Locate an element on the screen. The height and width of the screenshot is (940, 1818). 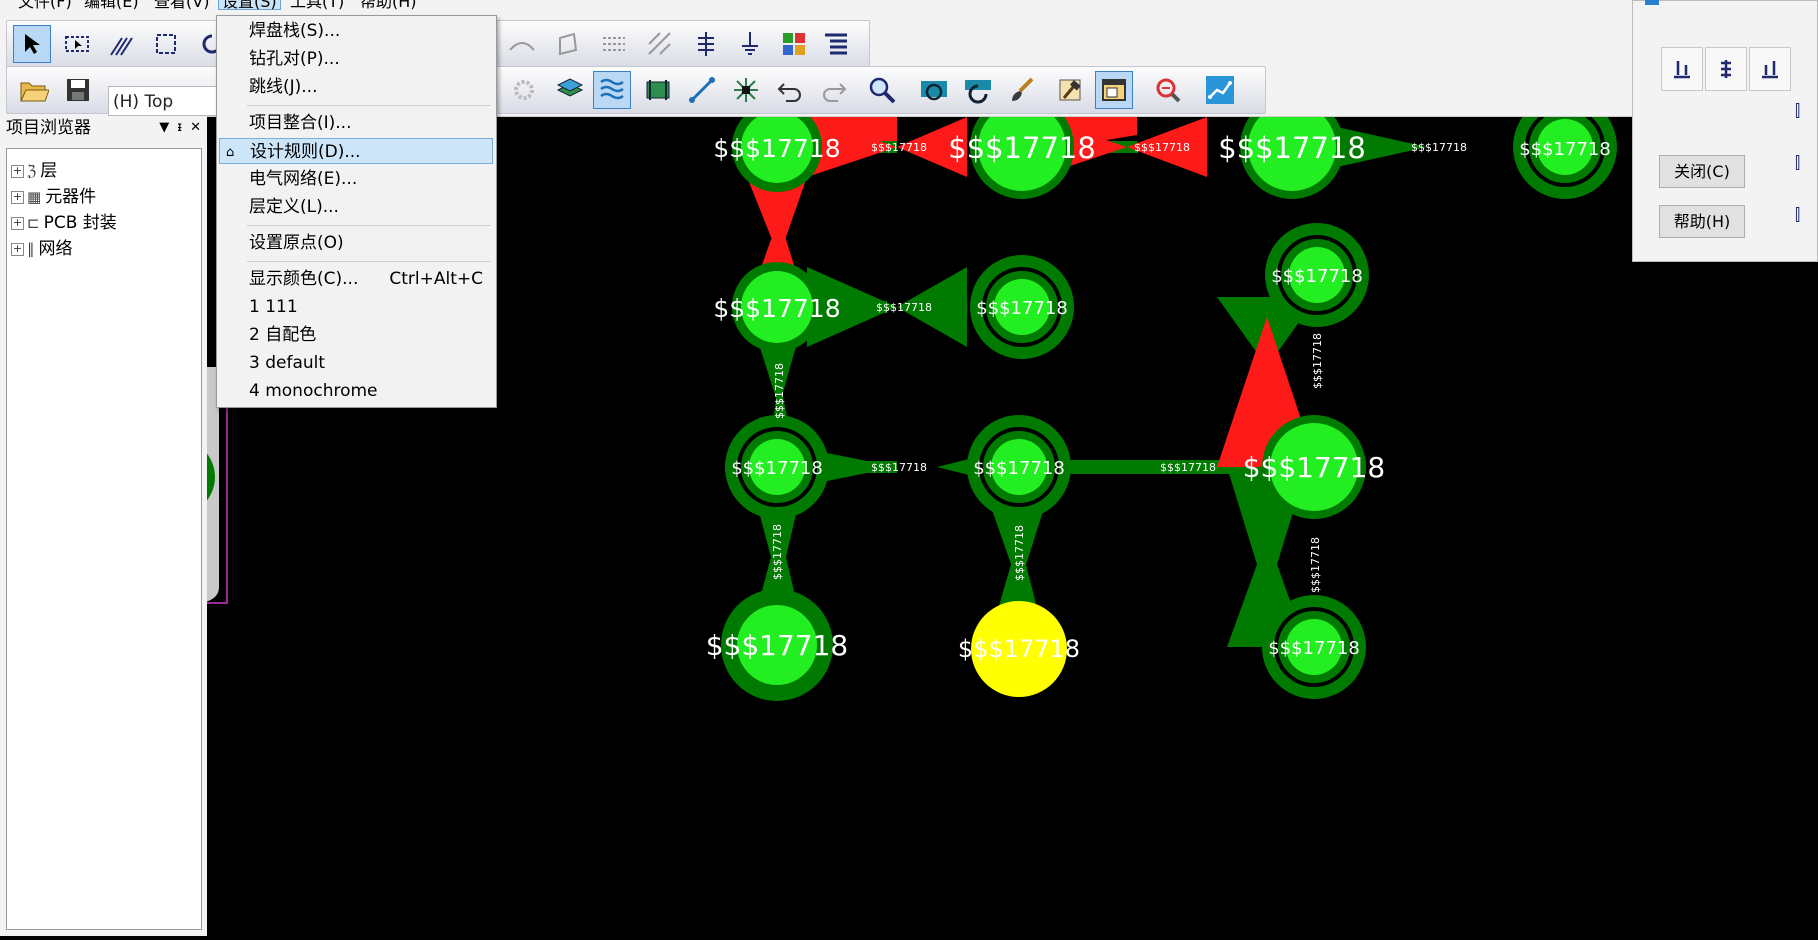
tree-item-layers: + ℨ 层 is located at coordinates (34, 171).